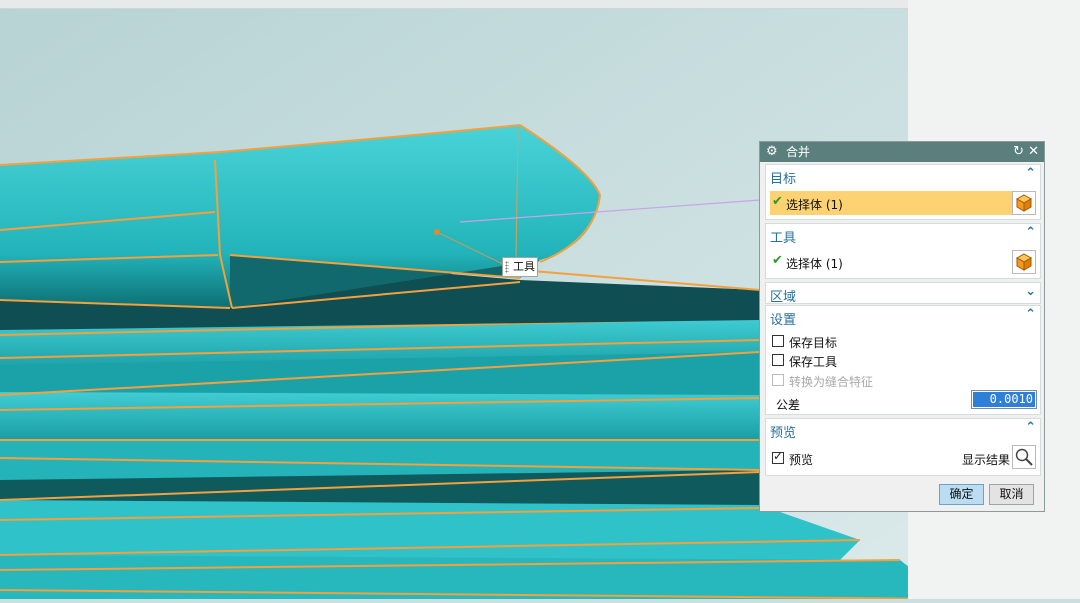 The width and height of the screenshot is (1080, 603). I want to click on close-icon: ✕, so click(1033, 152).